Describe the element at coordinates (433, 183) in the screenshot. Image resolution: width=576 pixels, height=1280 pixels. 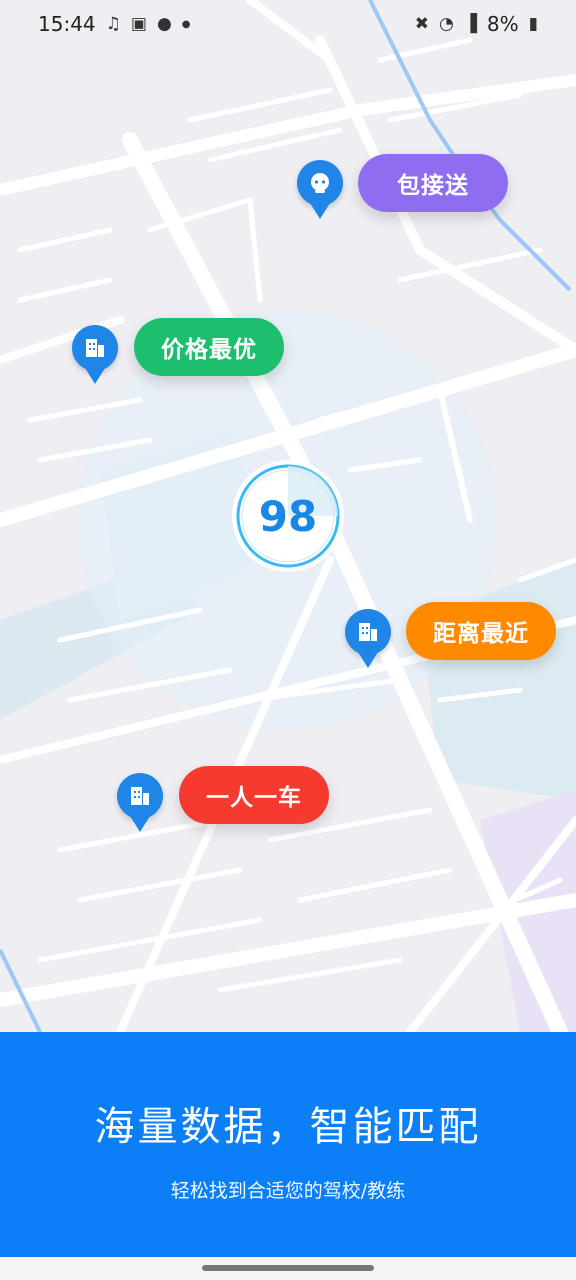
I see `pickup-tag: 包接送` at that location.